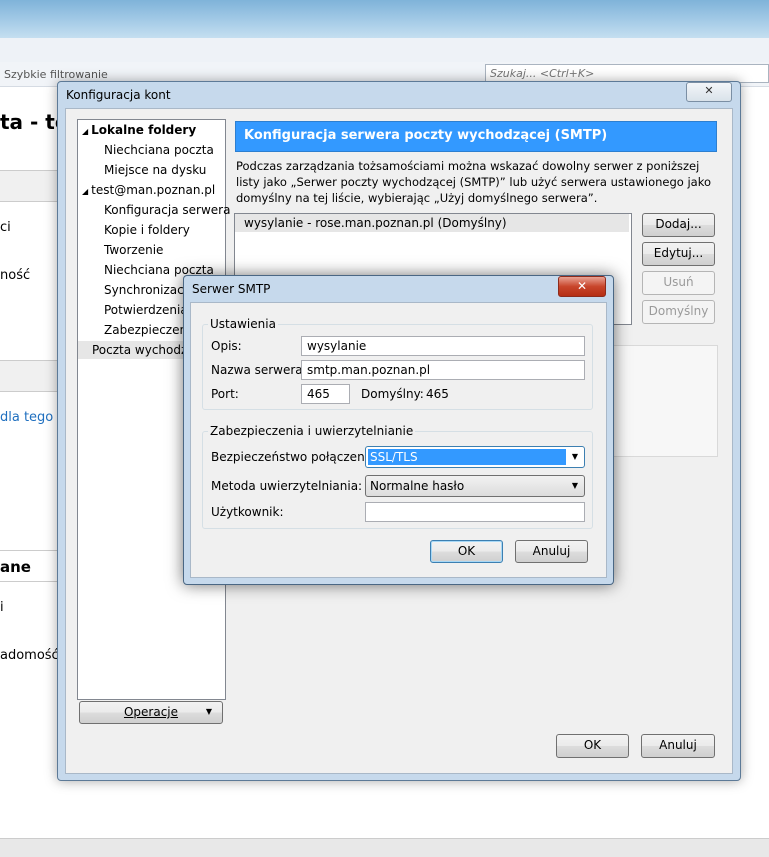  I want to click on bg-text: ci, so click(5, 227).